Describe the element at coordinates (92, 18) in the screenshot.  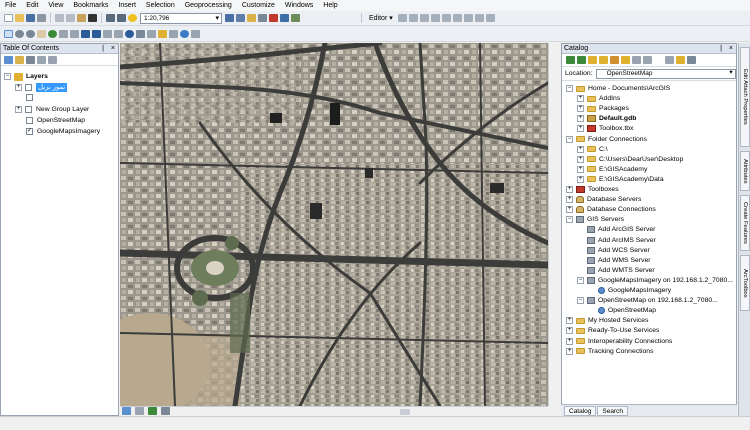
I see `delete-icon` at that location.